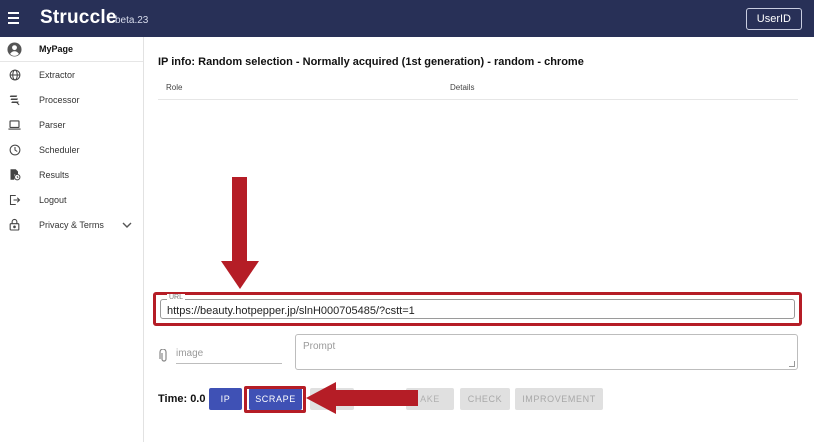 The height and width of the screenshot is (442, 814). Describe the element at coordinates (176, 297) in the screenshot. I see `url-label: URL` at that location.